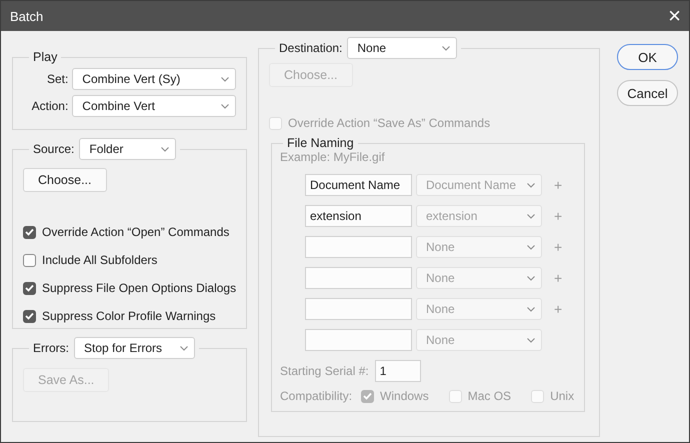 This screenshot has height=443, width=690. Describe the element at coordinates (154, 79) in the screenshot. I see `dropdown: Combine Vert (Sy)` at that location.